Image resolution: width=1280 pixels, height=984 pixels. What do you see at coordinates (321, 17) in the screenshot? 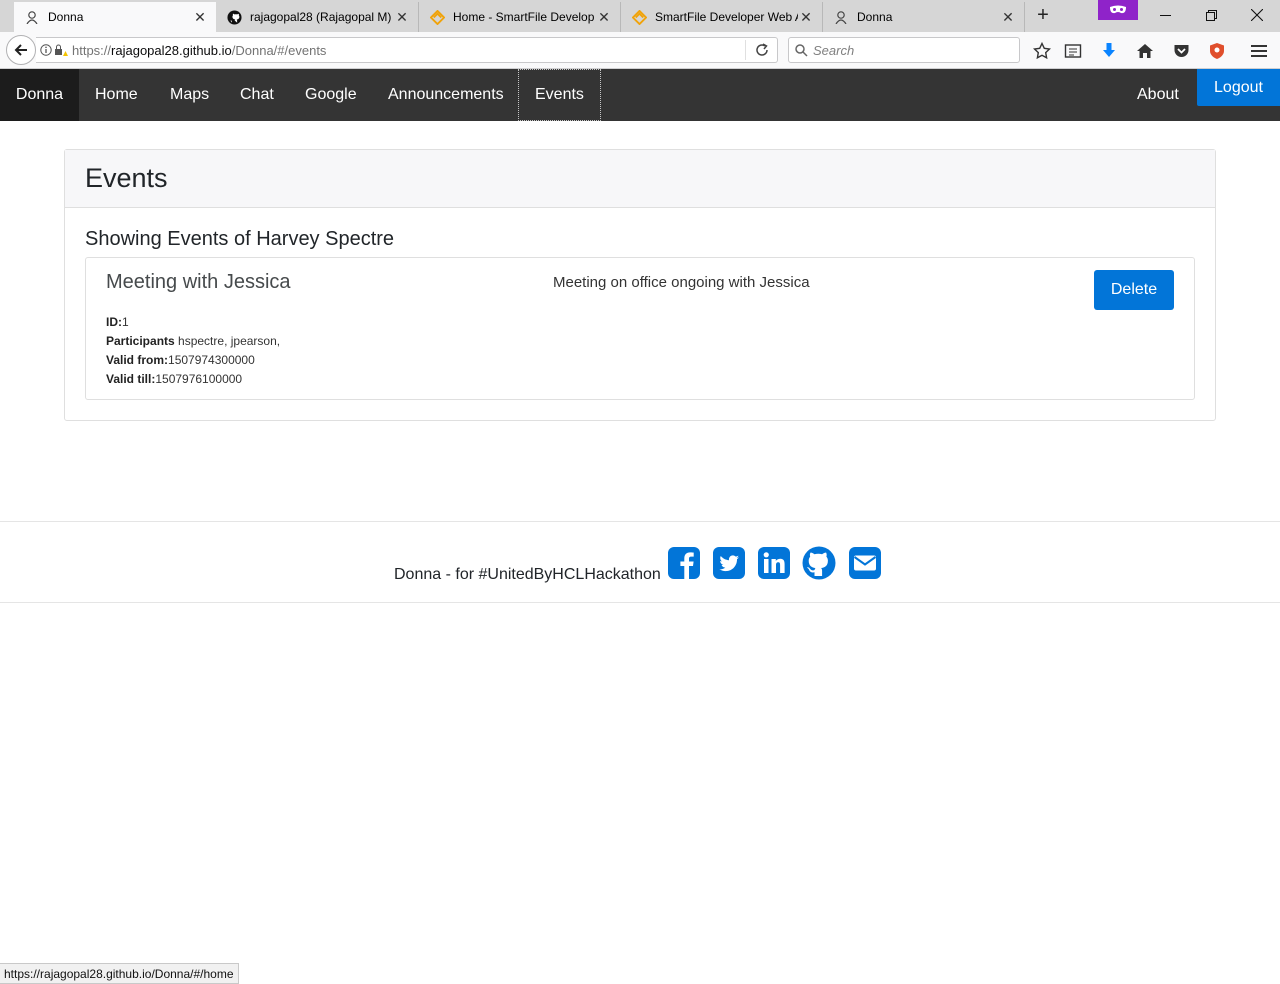
I see `tab-title: rajagopal28 (Rajagopal M)` at bounding box center [321, 17].